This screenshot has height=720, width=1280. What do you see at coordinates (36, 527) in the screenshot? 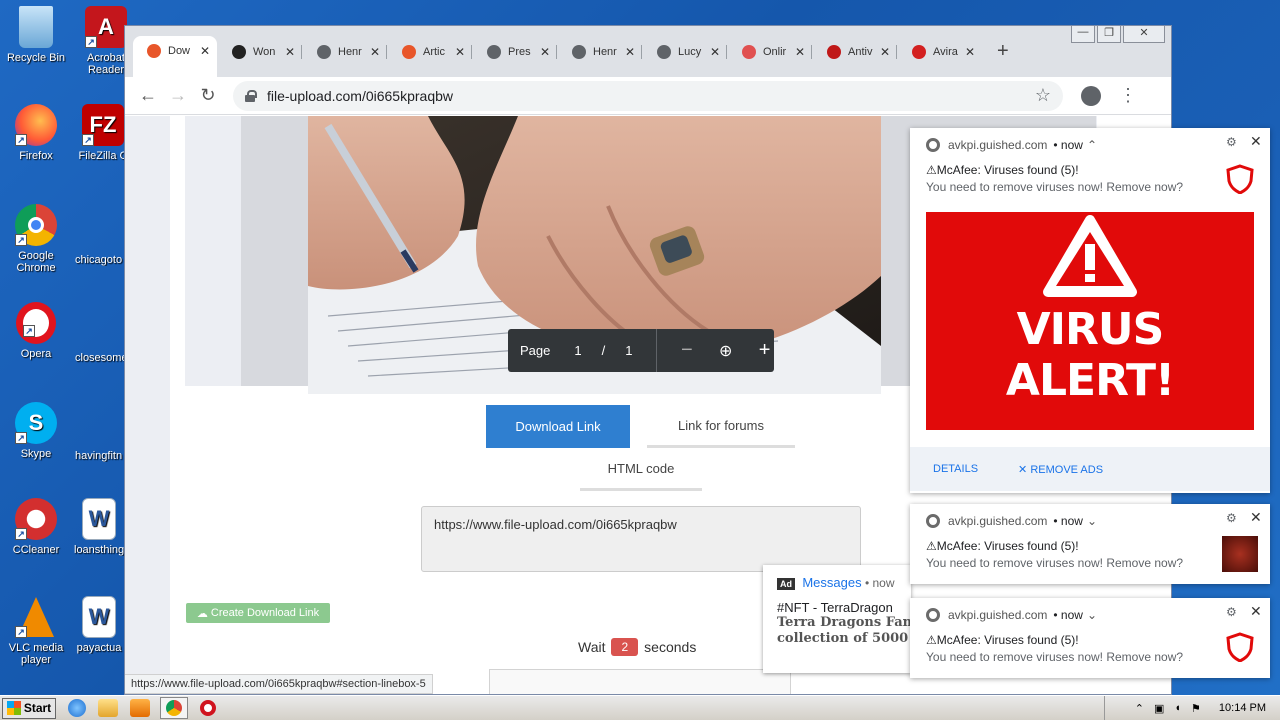
I see `desktop-icon-ccleaner: ↗ CCleaner` at bounding box center [36, 527].